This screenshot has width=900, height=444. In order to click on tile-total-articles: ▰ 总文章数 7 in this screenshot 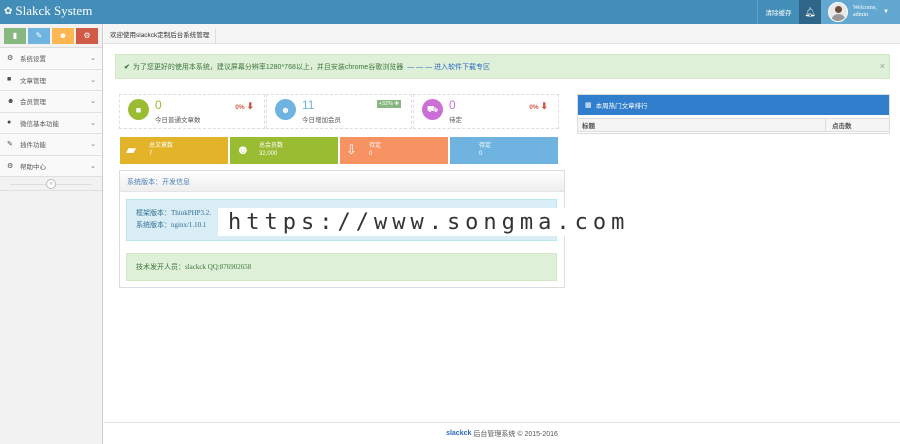, I will do `click(174, 150)`.